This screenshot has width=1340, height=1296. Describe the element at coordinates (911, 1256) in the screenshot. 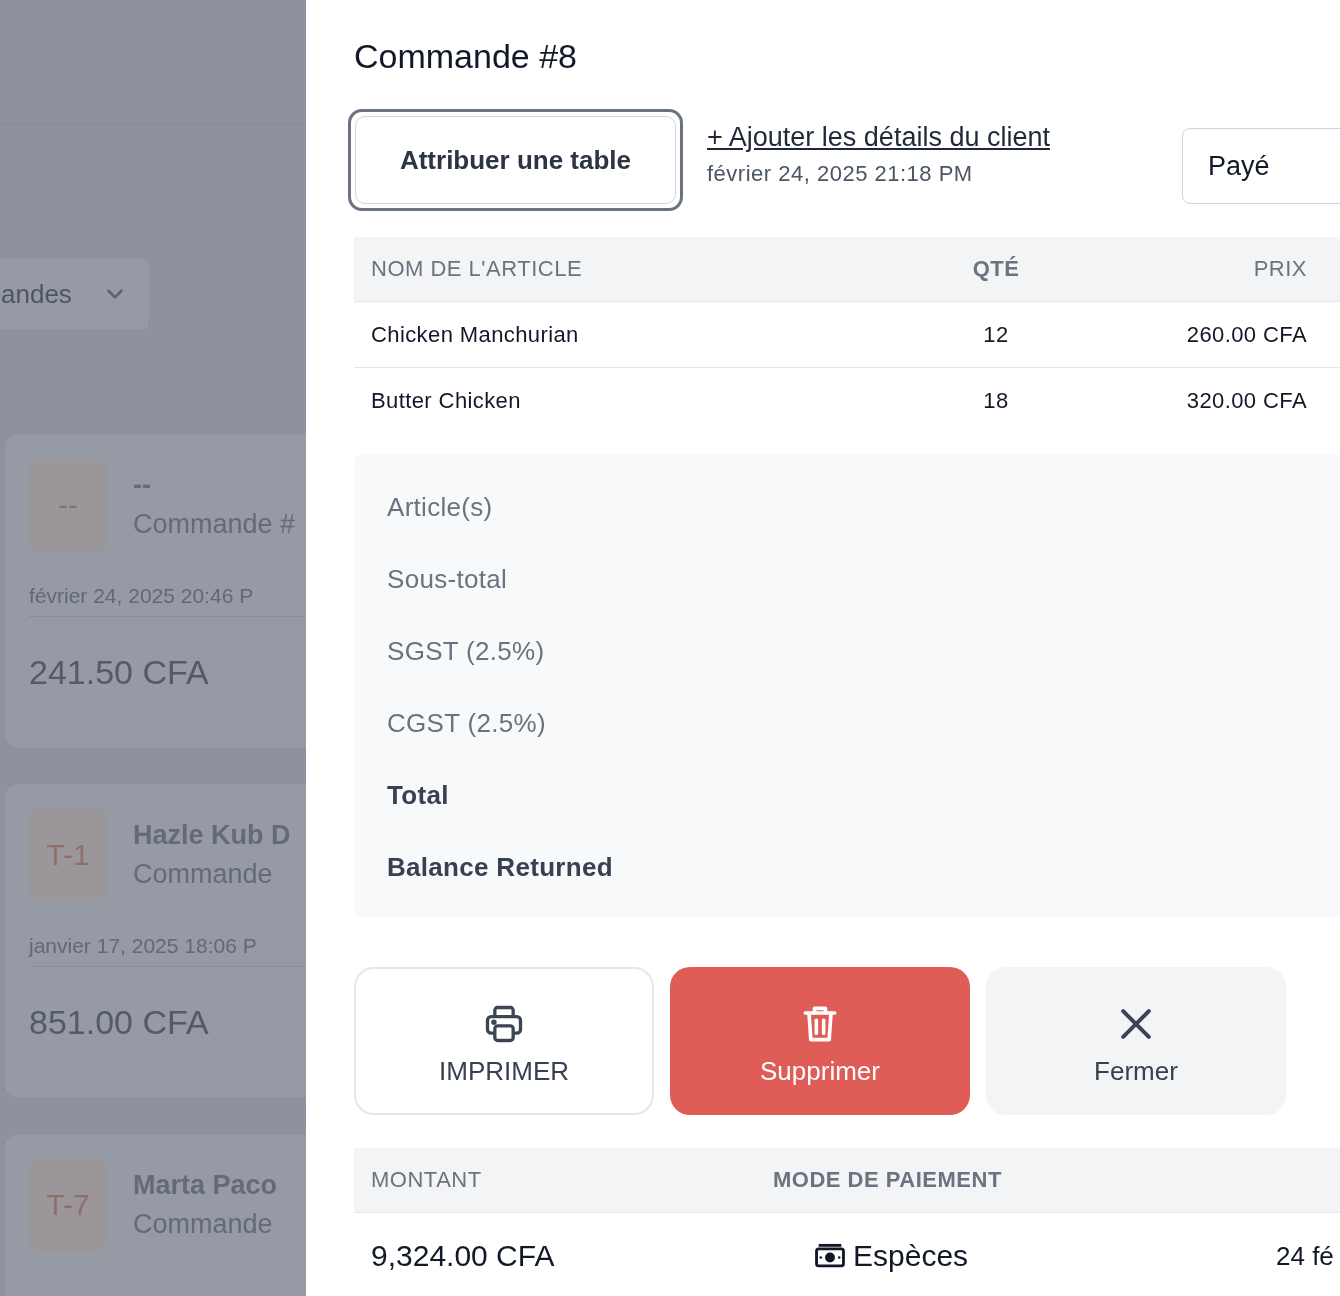

I see `table-cell: Espèces` at that location.